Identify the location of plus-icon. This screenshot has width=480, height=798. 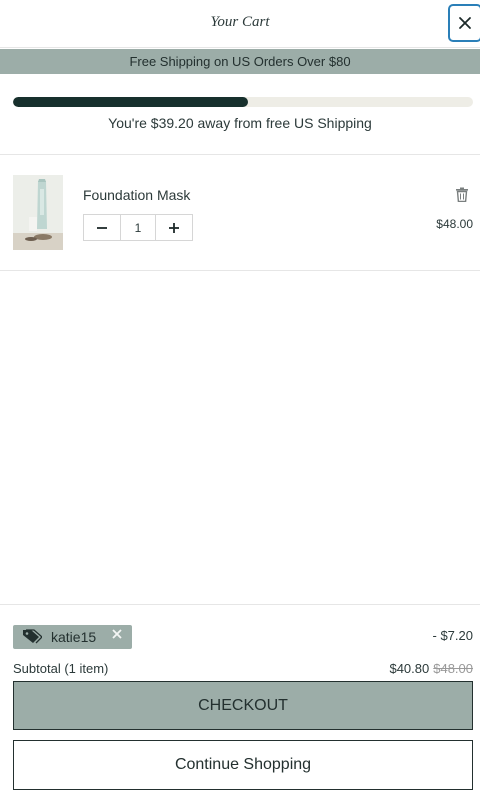
(174, 227).